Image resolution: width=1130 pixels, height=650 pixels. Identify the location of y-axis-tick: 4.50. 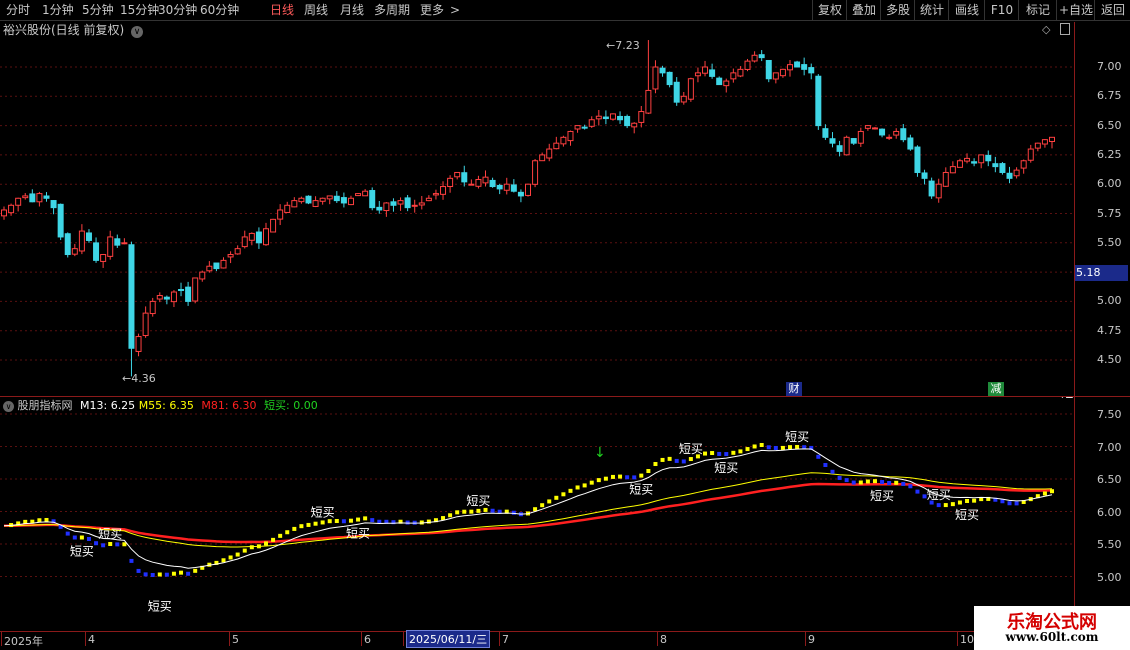
(1109, 359).